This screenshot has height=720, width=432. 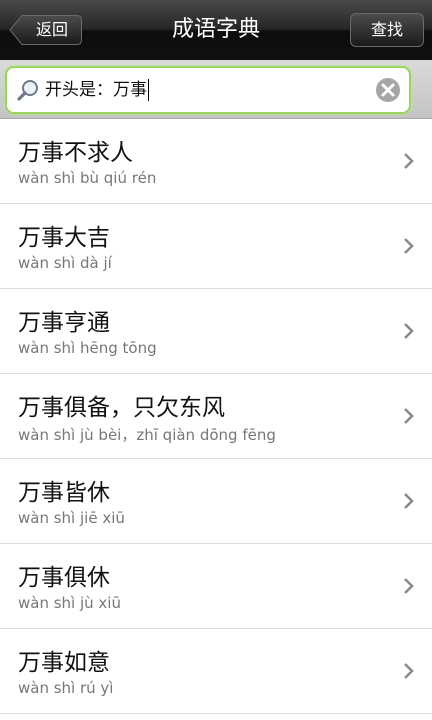 I want to click on text-cursor, so click(x=148, y=90).